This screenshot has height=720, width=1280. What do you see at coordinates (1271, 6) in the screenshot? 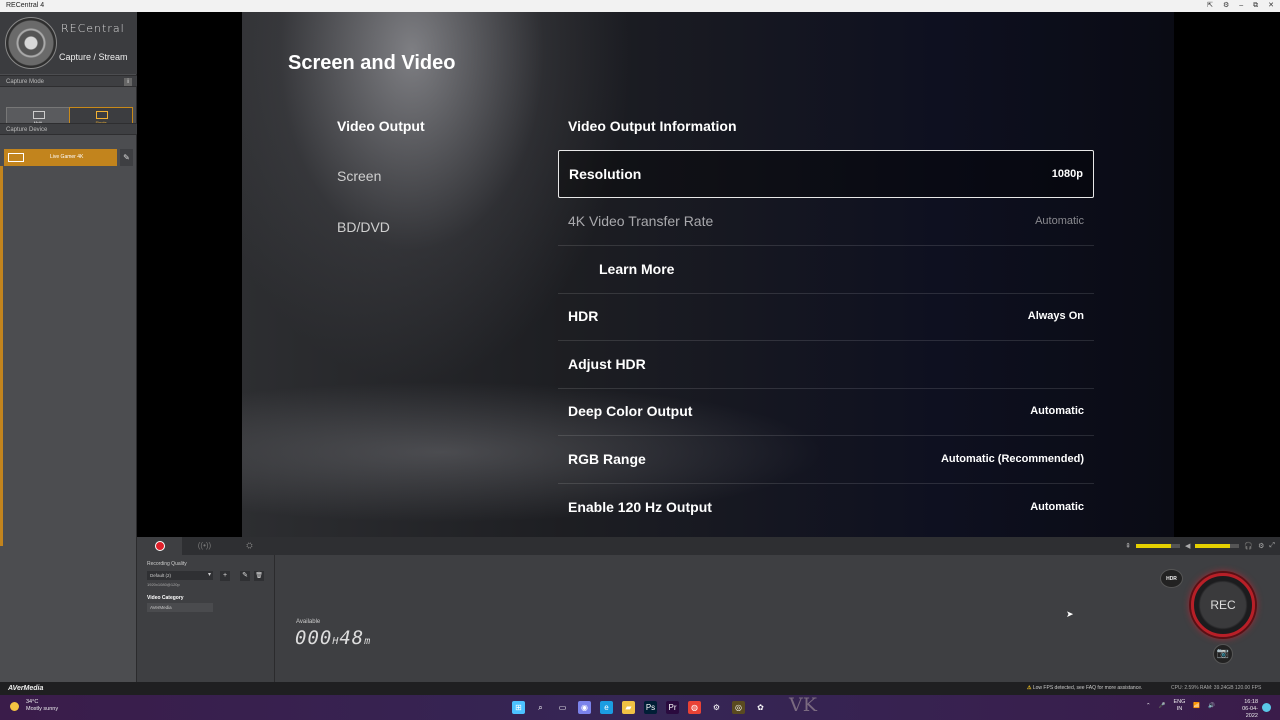
I see `close-icon: ✕` at bounding box center [1271, 6].